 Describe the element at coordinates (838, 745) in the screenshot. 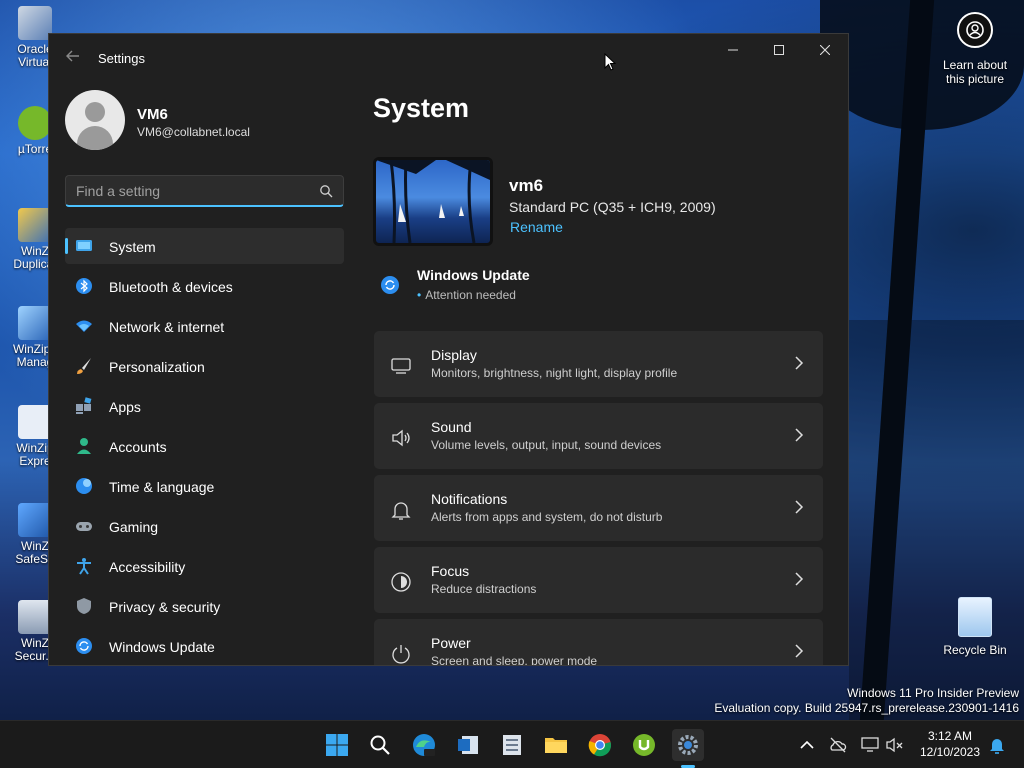

I see `cloud-offline-icon` at that location.